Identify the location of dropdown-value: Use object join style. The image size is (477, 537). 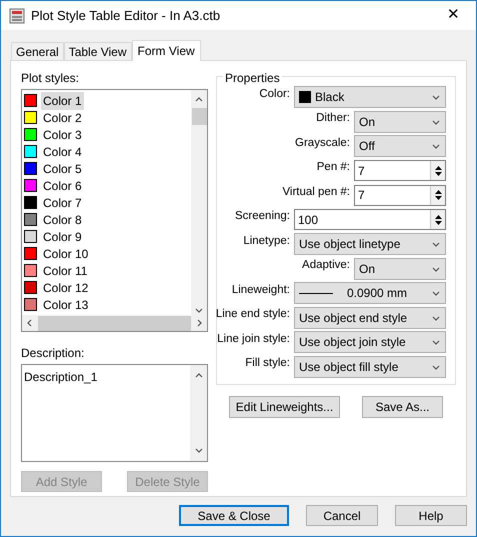
(353, 343).